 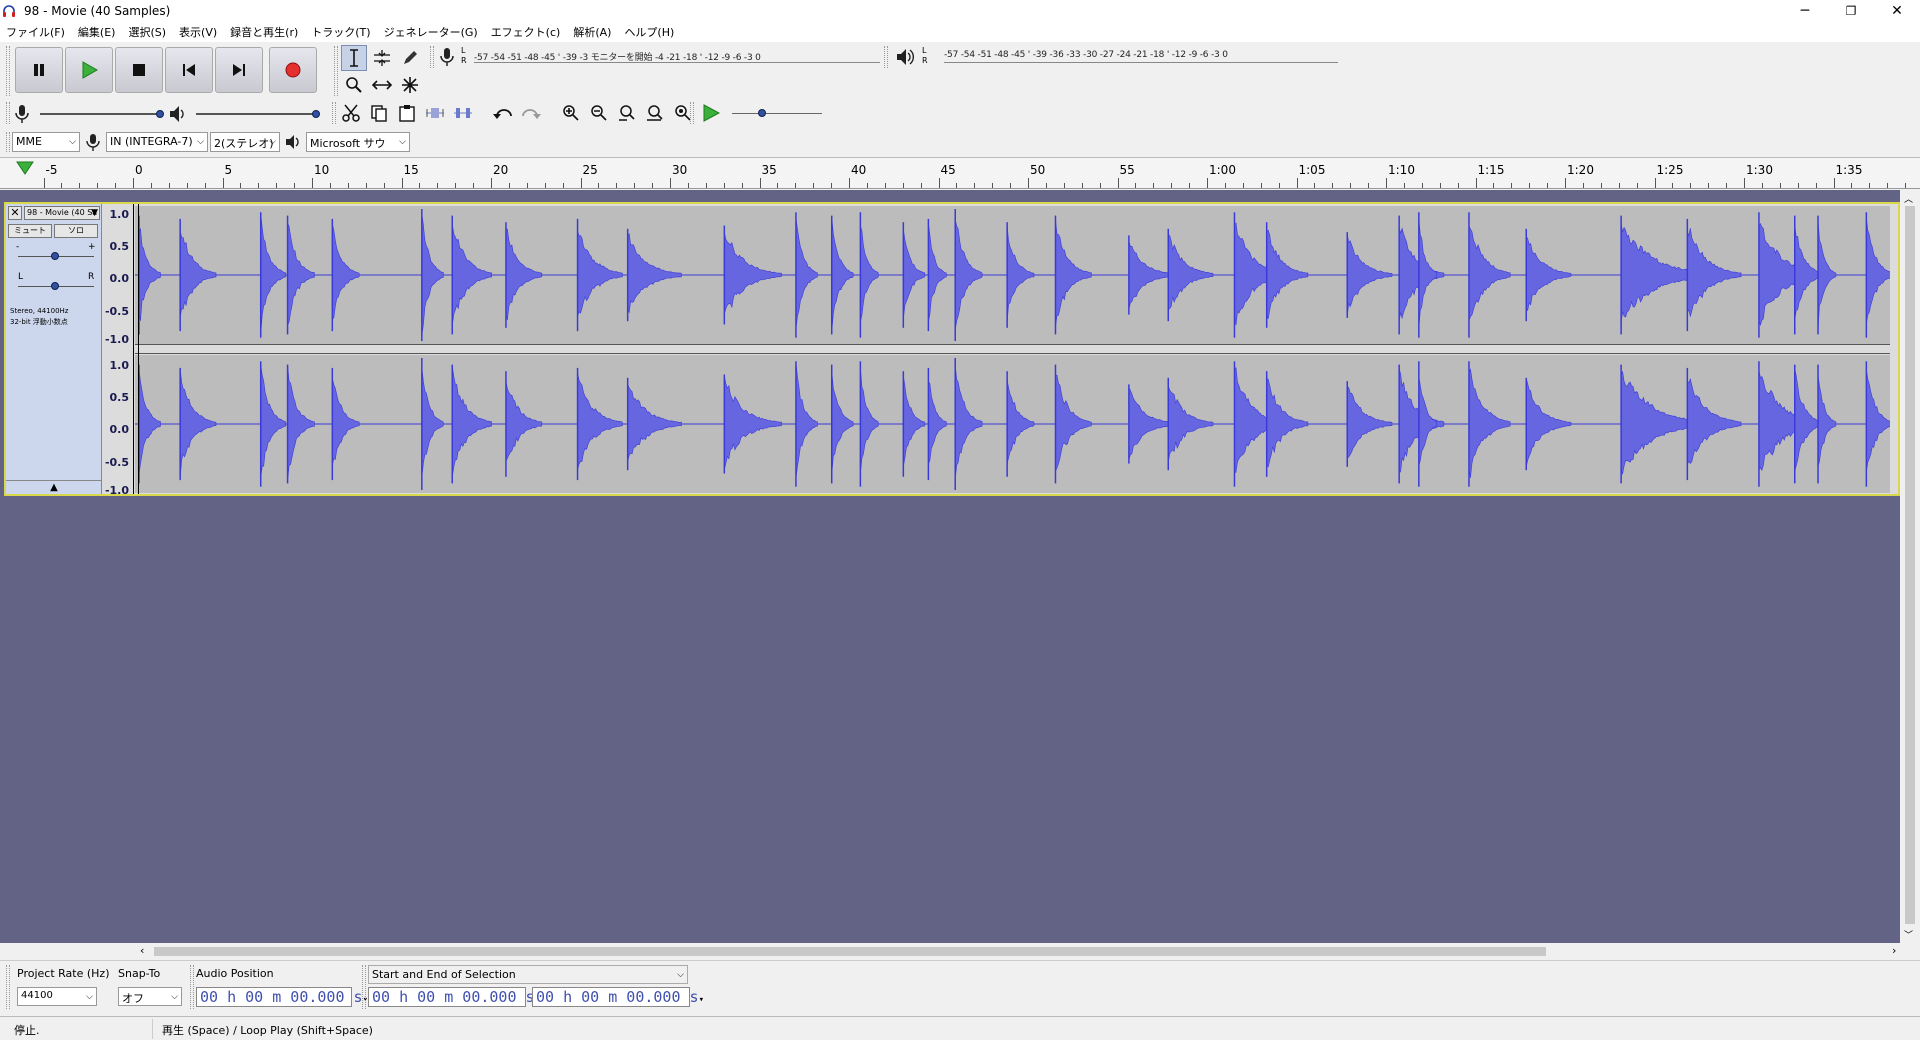 What do you see at coordinates (762, 113) in the screenshot?
I see `play-speed-thumb` at bounding box center [762, 113].